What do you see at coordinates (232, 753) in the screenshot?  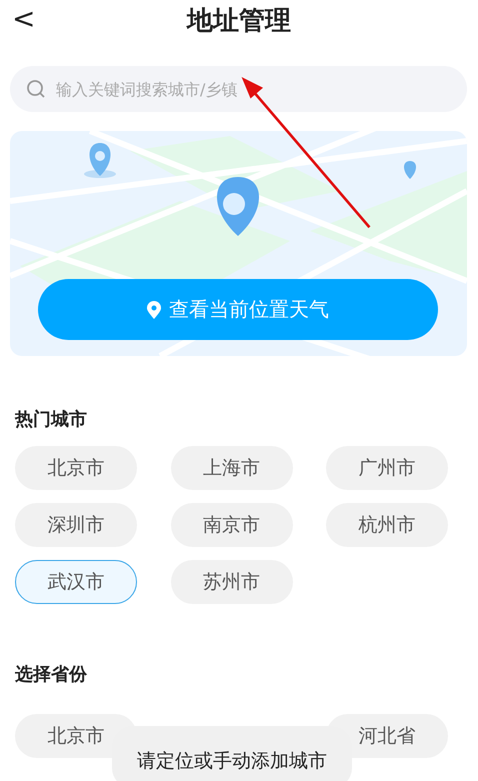 I see `hint-toast: 请定位或手动添加城市` at bounding box center [232, 753].